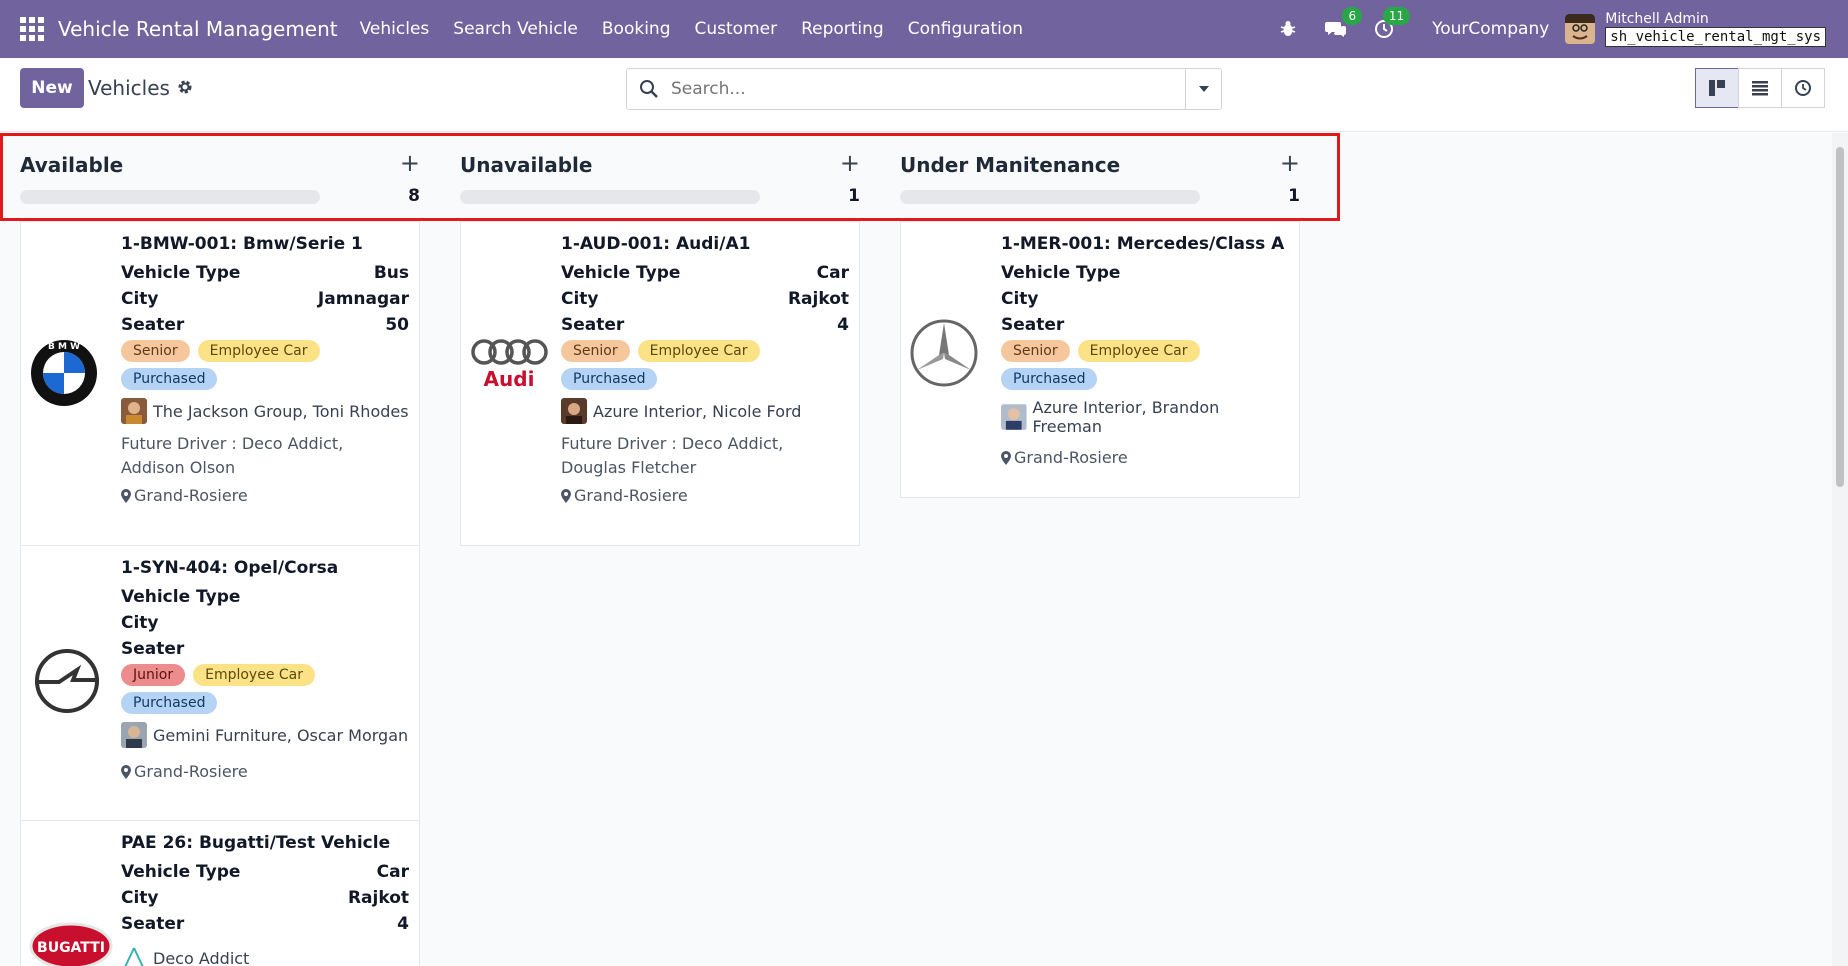  What do you see at coordinates (1715, 29) in the screenshot?
I see `user-menu: Mitchell Admin sh_vehicle_rental_mgt_sys` at bounding box center [1715, 29].